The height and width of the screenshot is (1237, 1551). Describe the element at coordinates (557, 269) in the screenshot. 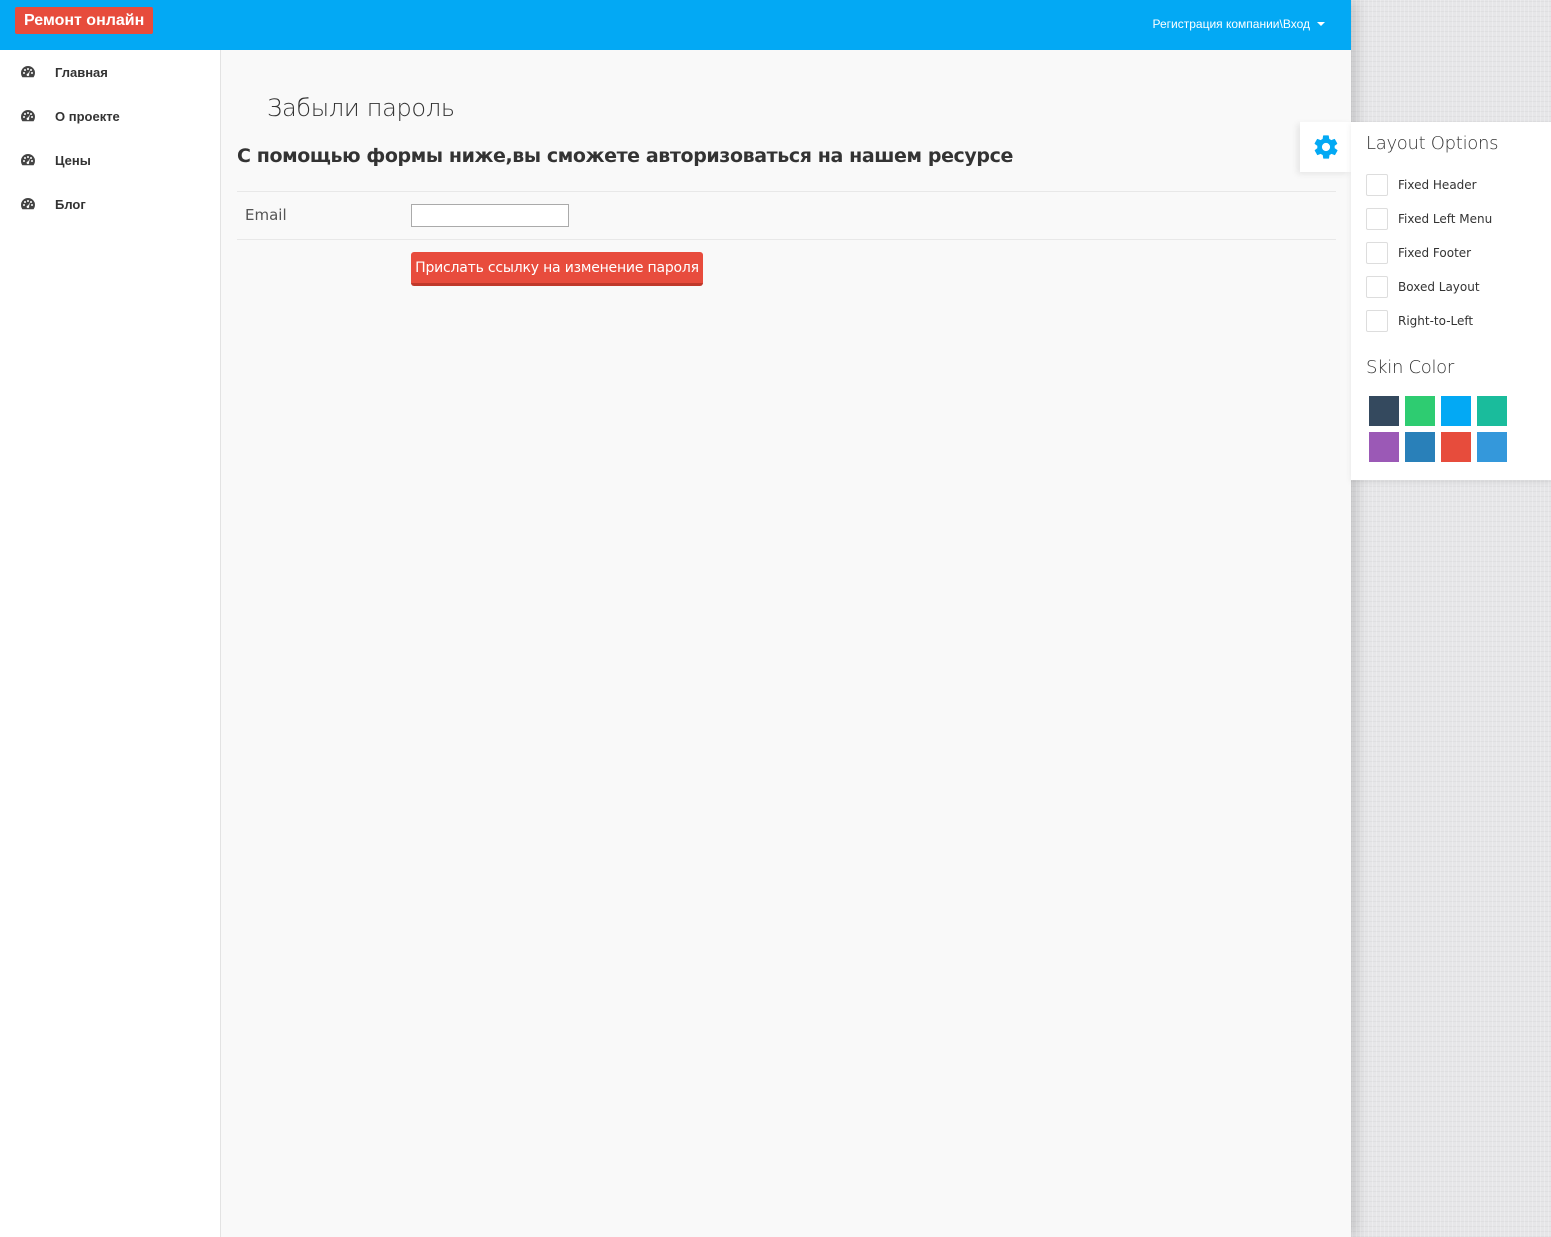

I see `send-reset-link-button: Прислать ссылку на изменение пароля` at that location.